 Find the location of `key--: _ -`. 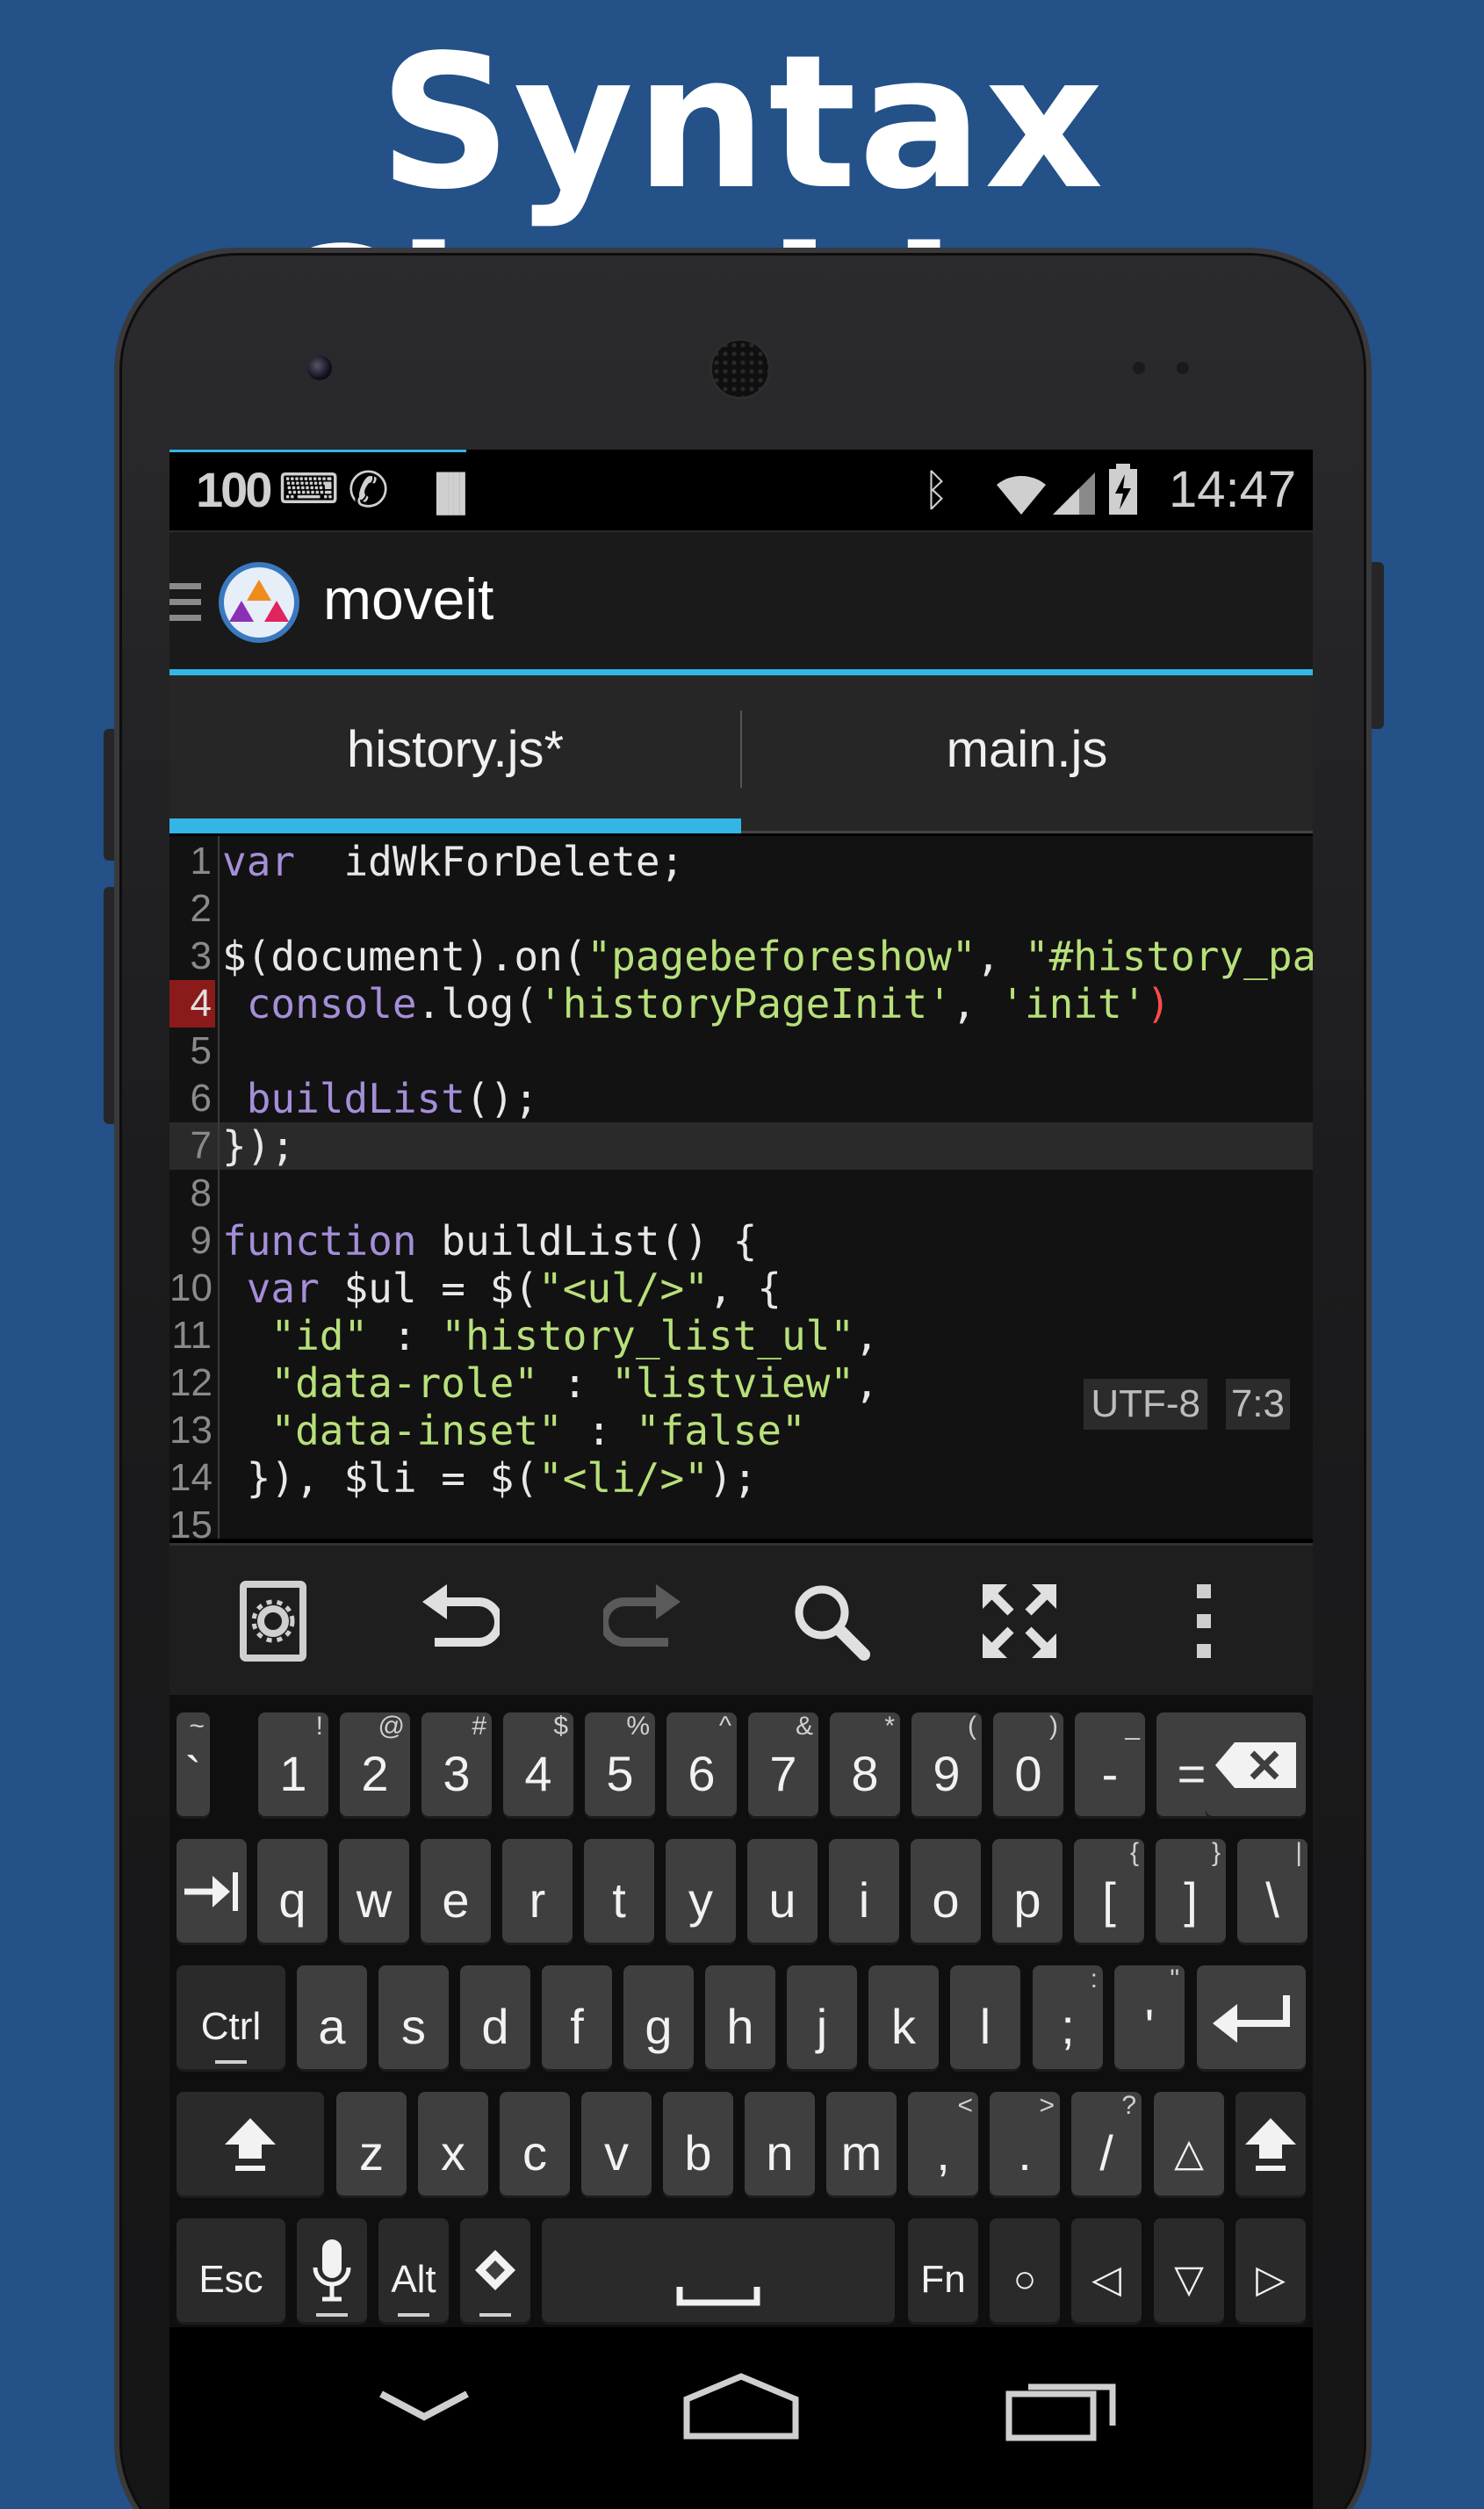

key--: _ - is located at coordinates (1110, 1764).